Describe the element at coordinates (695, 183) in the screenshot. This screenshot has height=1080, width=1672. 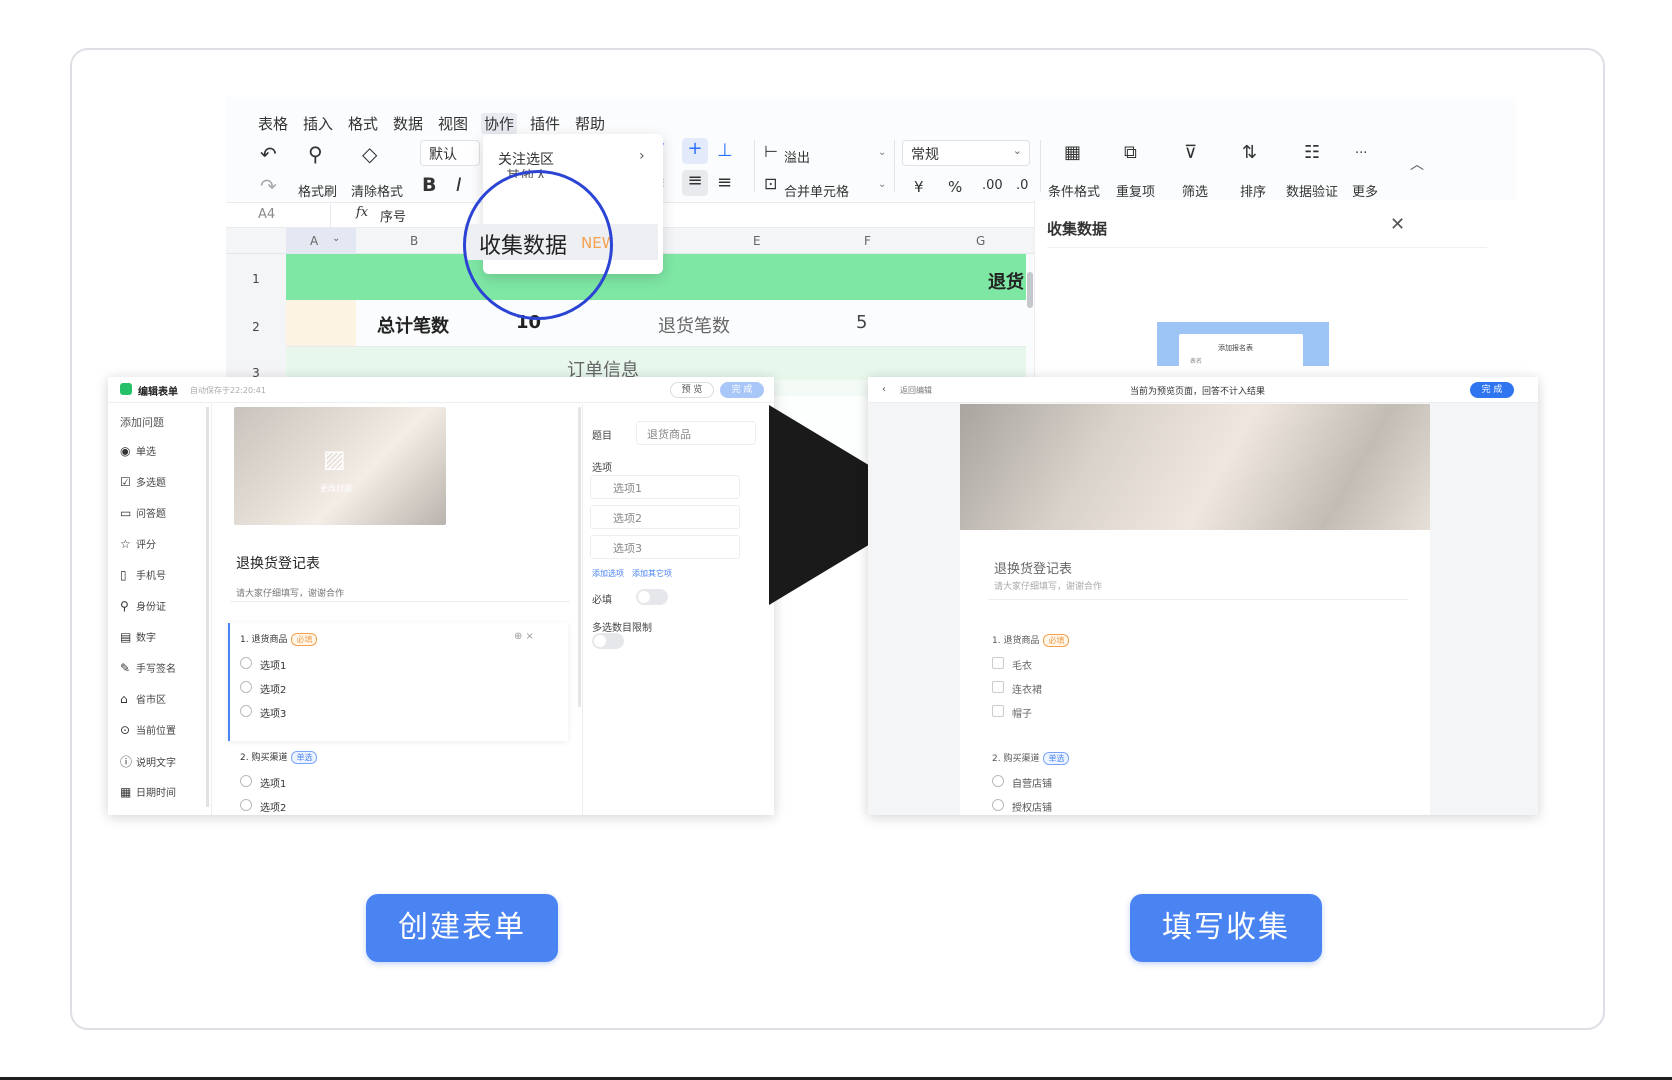
I see `align-center-icon: ≡` at that location.